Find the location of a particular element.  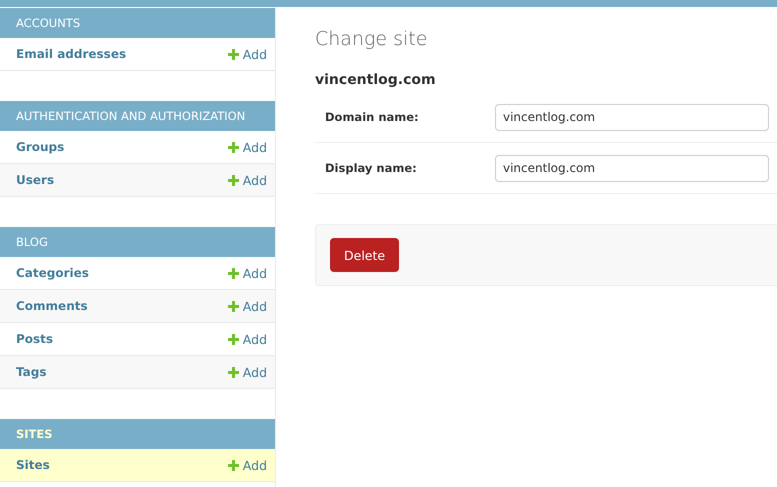

field-label: Domain name: is located at coordinates (372, 117).